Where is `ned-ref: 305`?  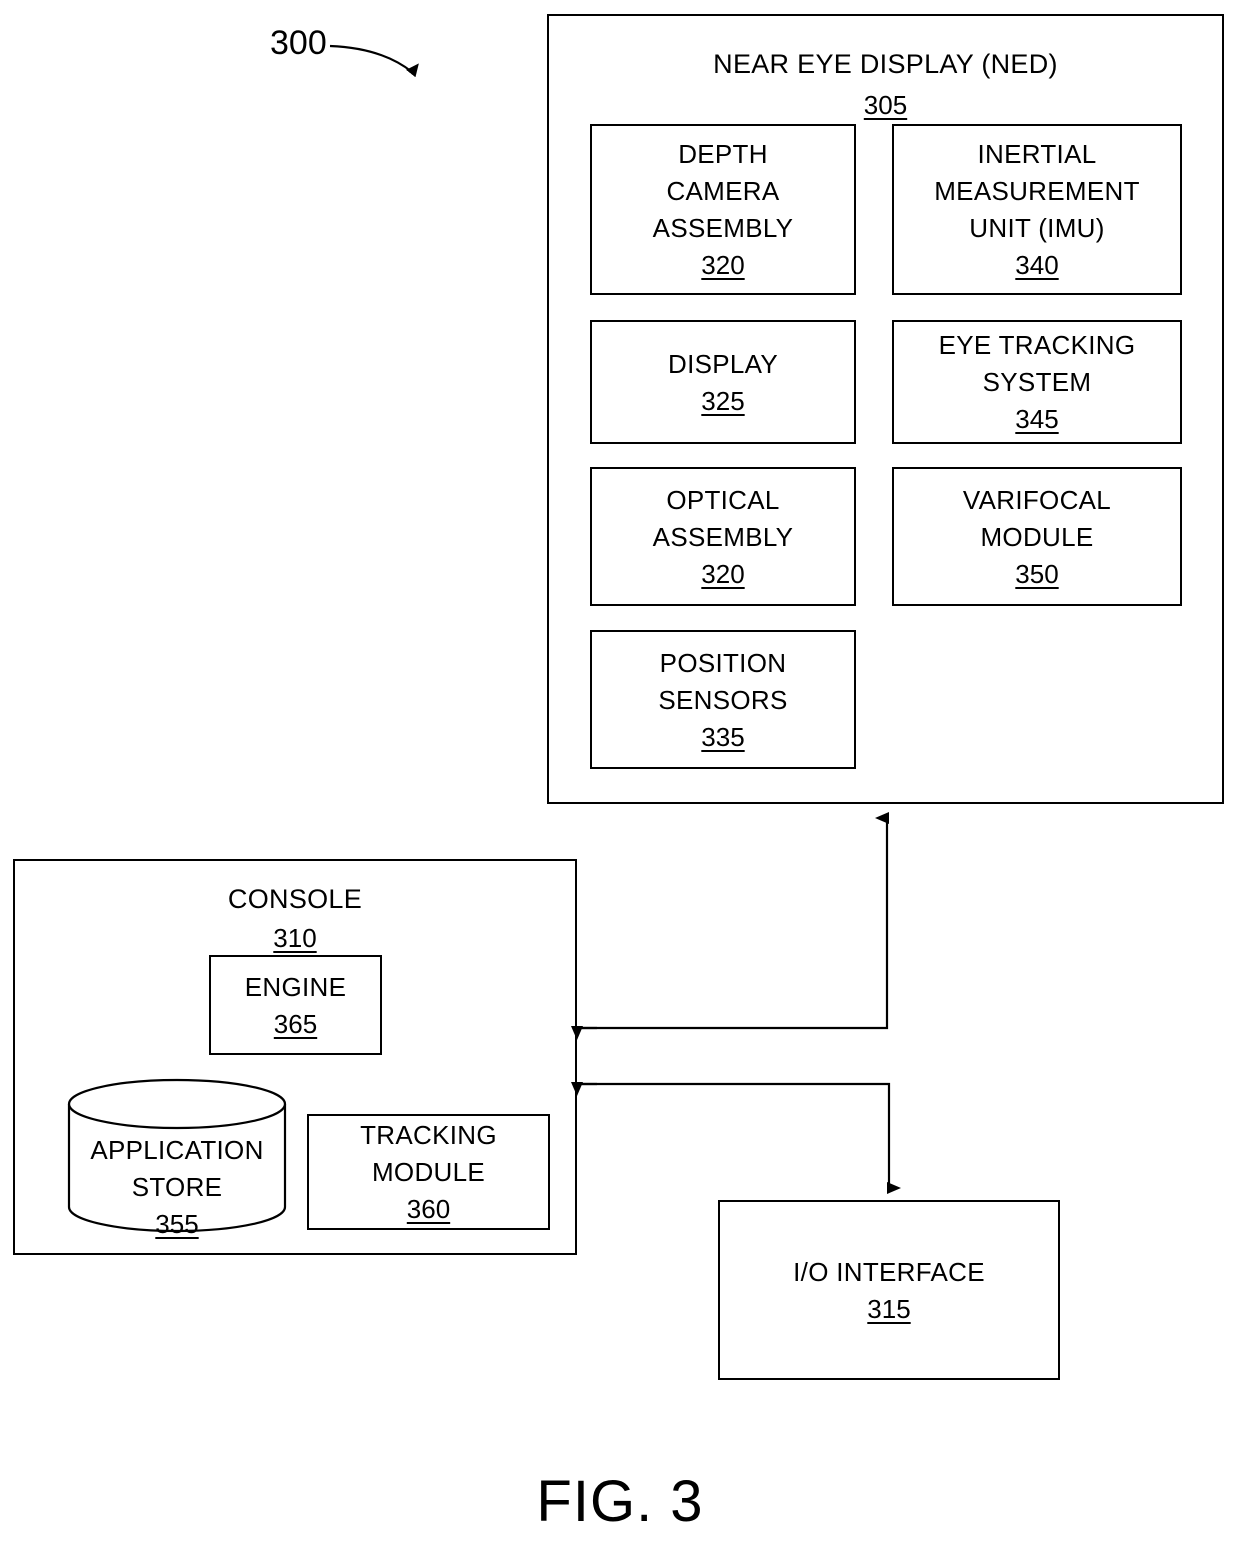 ned-ref: 305 is located at coordinates (885, 105).